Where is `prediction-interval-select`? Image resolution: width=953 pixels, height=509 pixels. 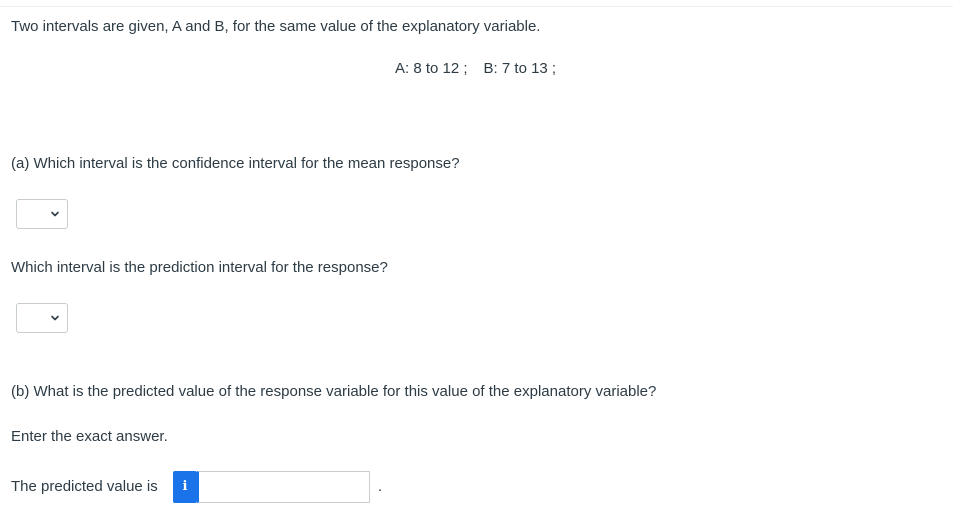 prediction-interval-select is located at coordinates (42, 318).